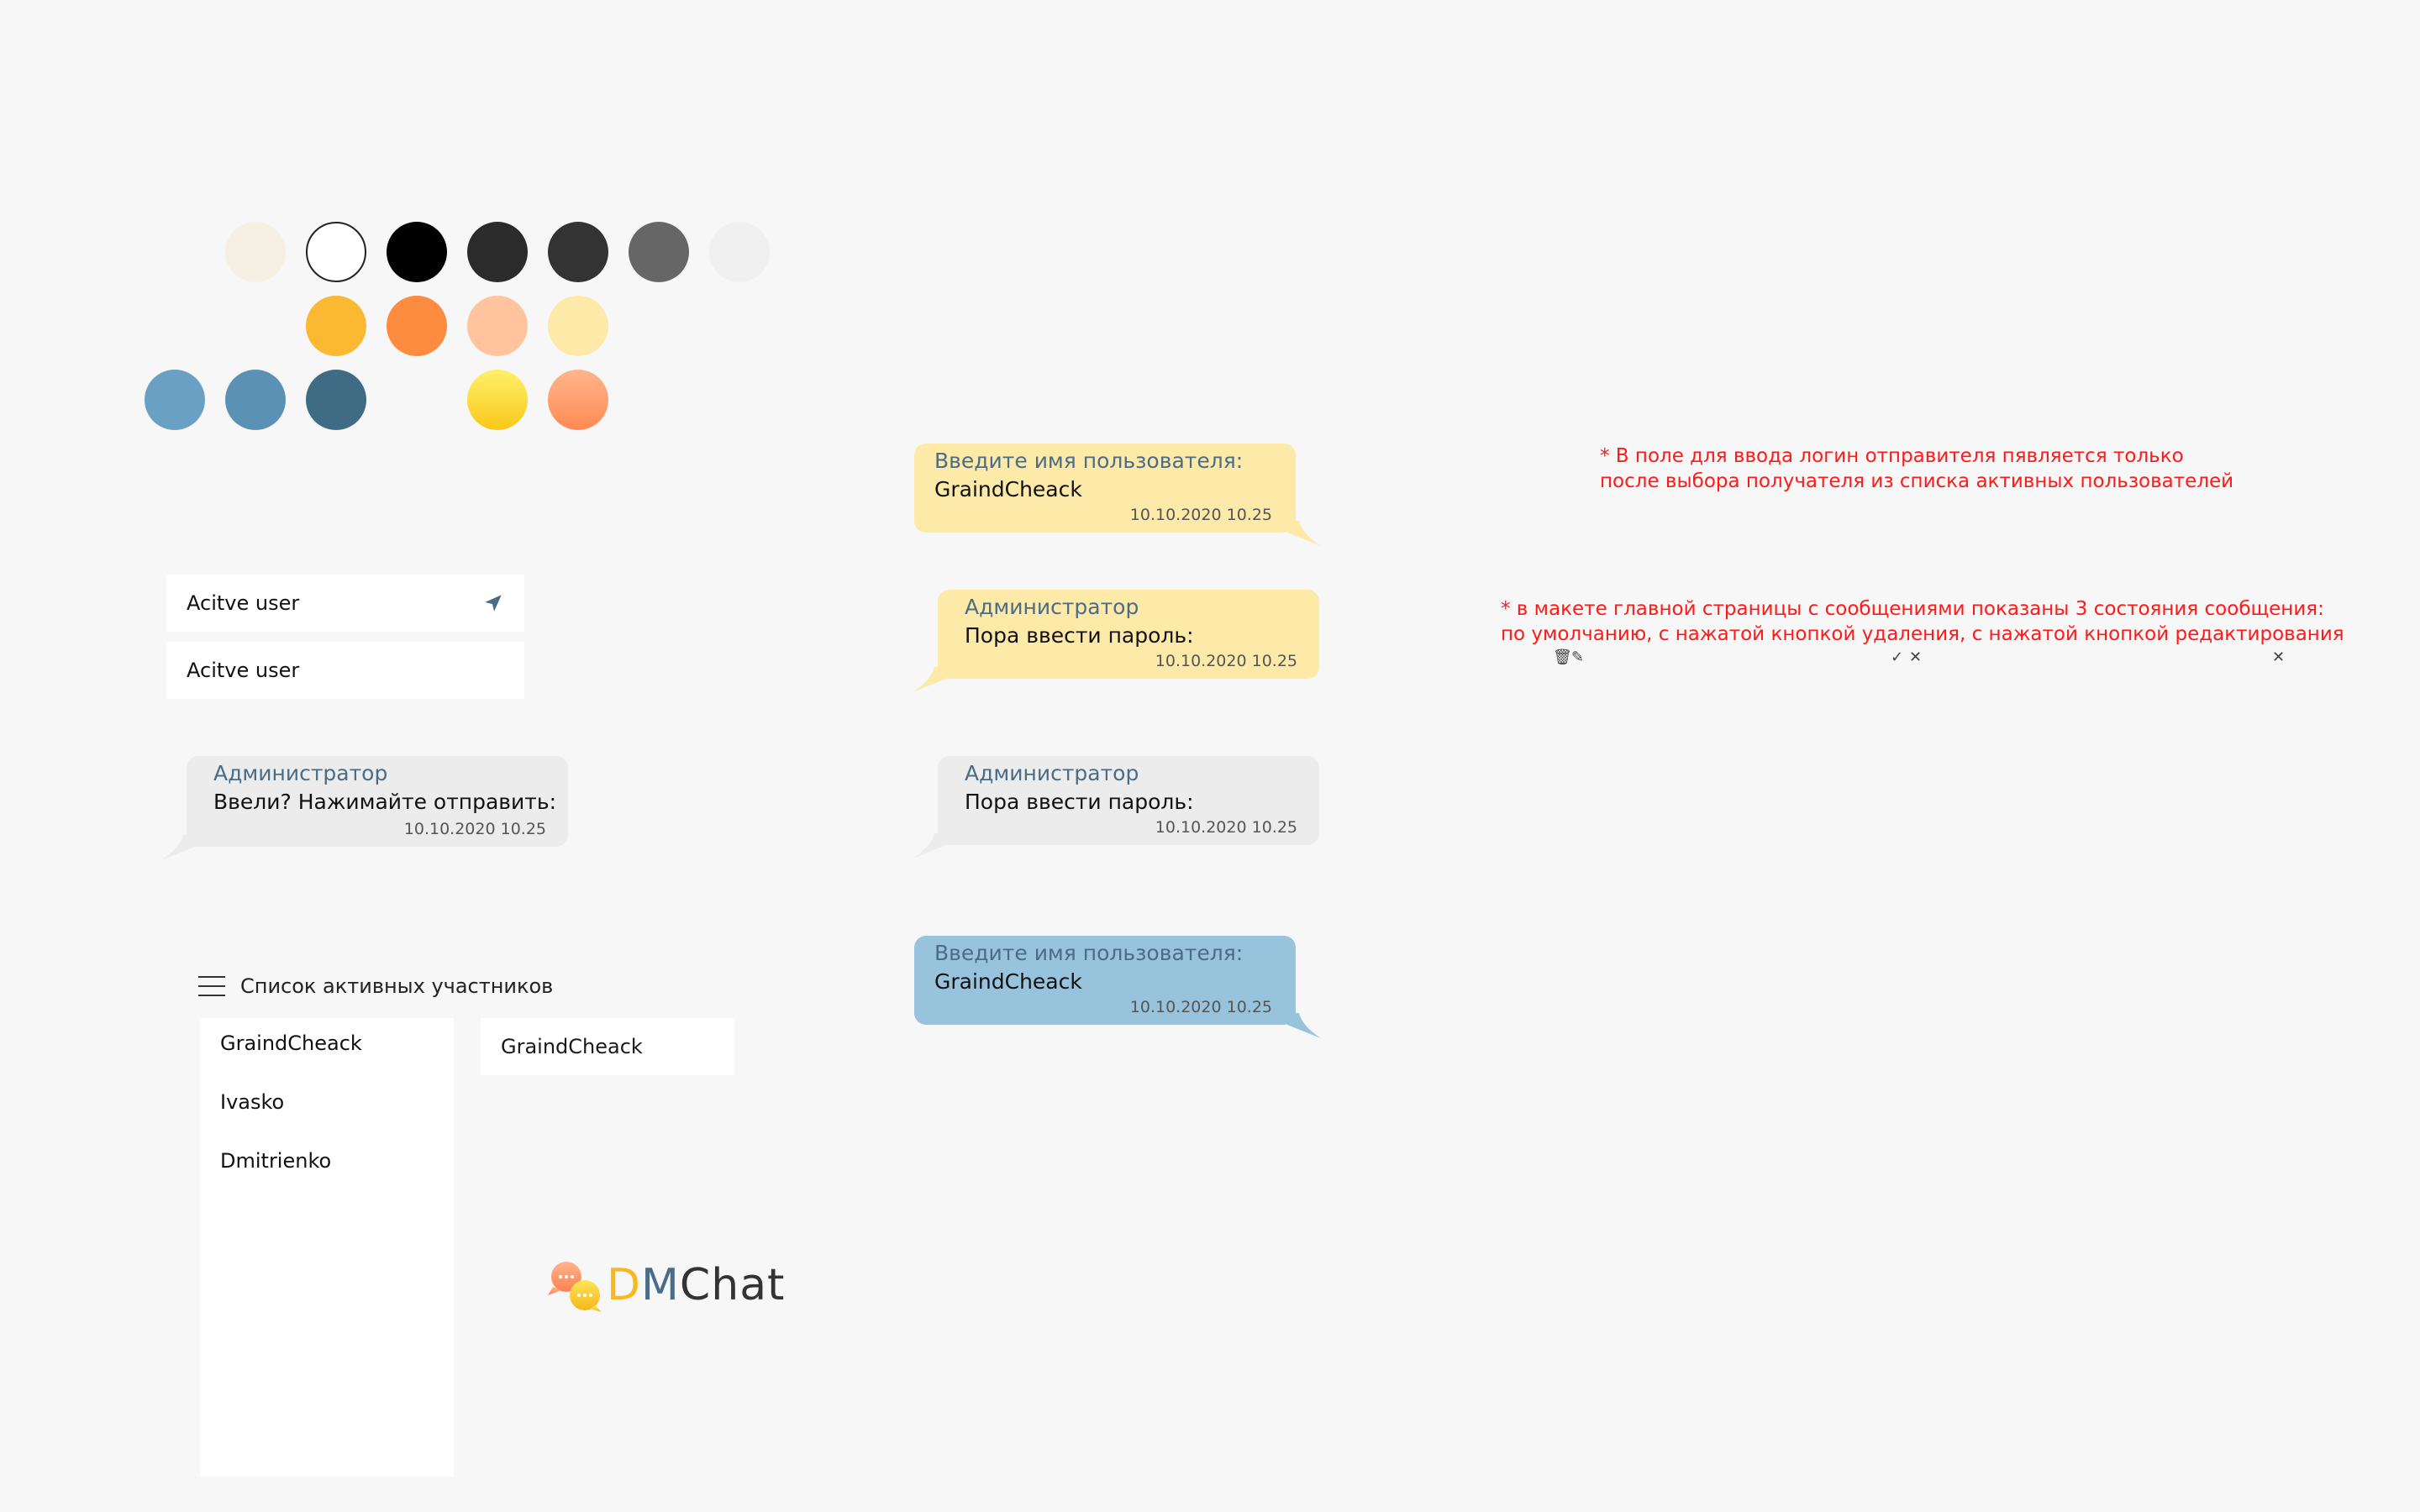  What do you see at coordinates (385, 802) in the screenshot?
I see `message-text: Ввели? Нажимайте отправить:` at bounding box center [385, 802].